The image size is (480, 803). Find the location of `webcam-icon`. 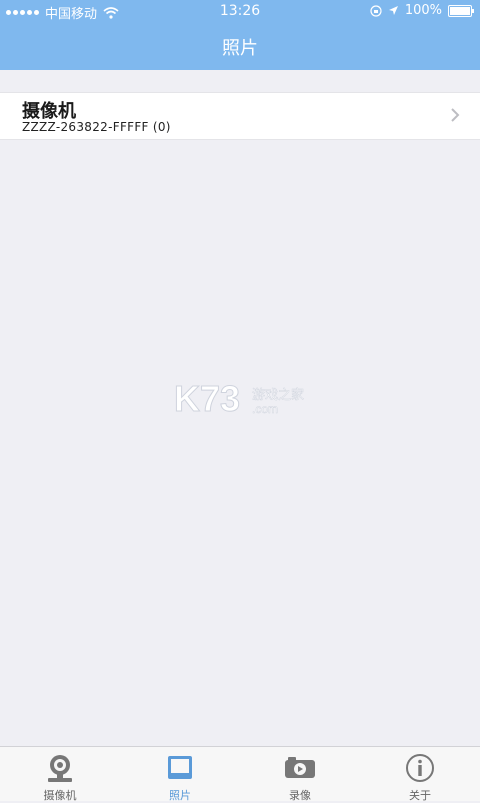

webcam-icon is located at coordinates (60, 768).